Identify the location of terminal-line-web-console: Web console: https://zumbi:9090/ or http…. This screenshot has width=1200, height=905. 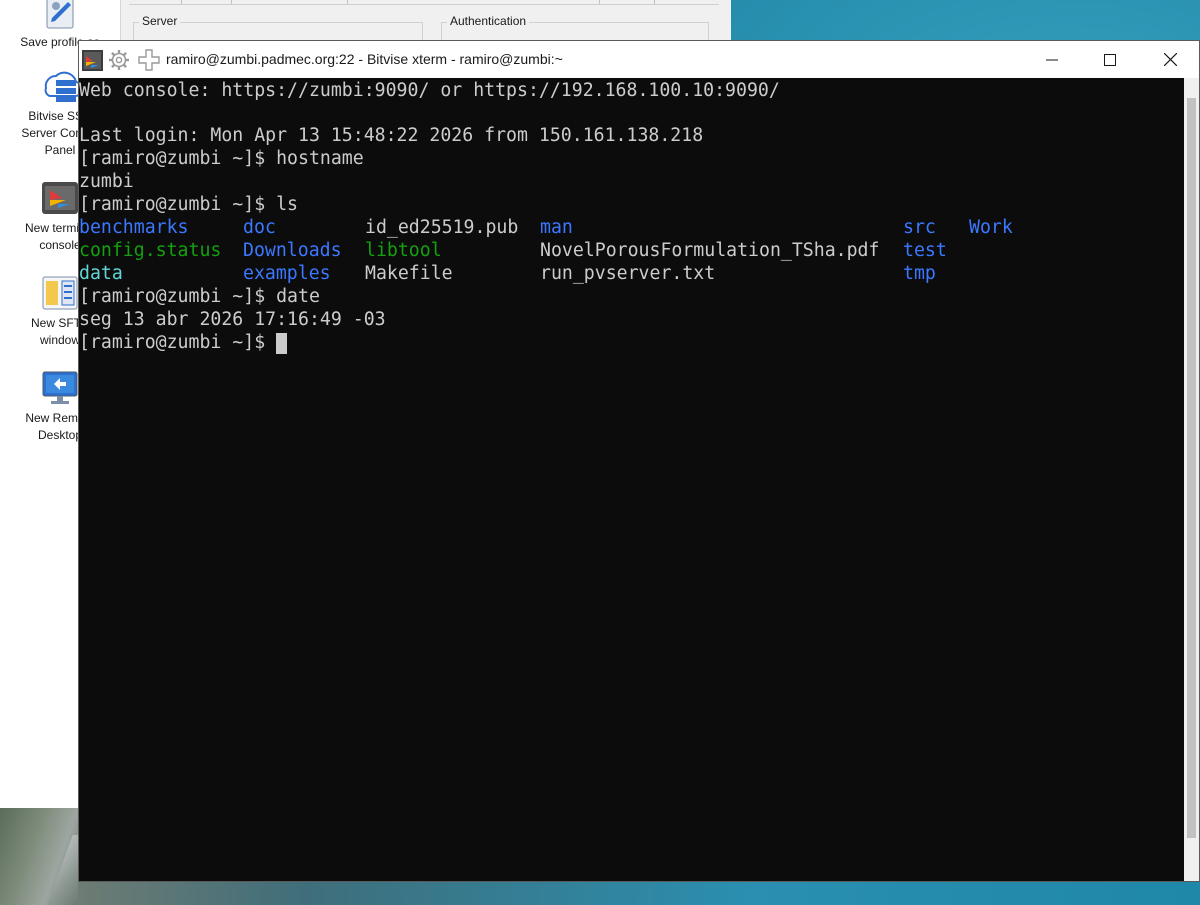
(429, 90).